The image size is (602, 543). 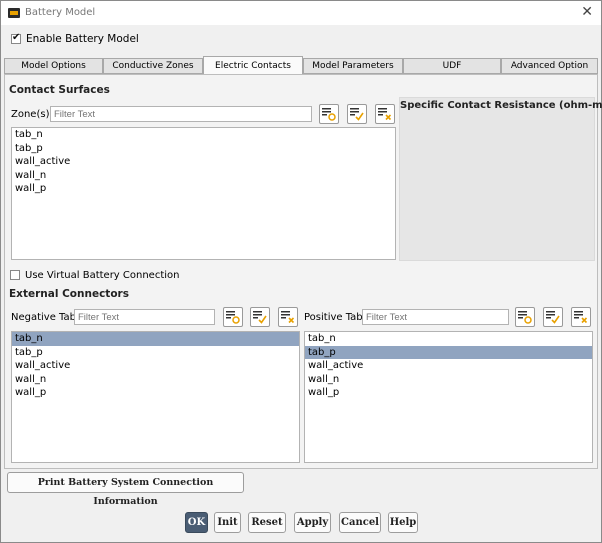 I want to click on external-connectors-heading: External Connectors, so click(x=69, y=294).